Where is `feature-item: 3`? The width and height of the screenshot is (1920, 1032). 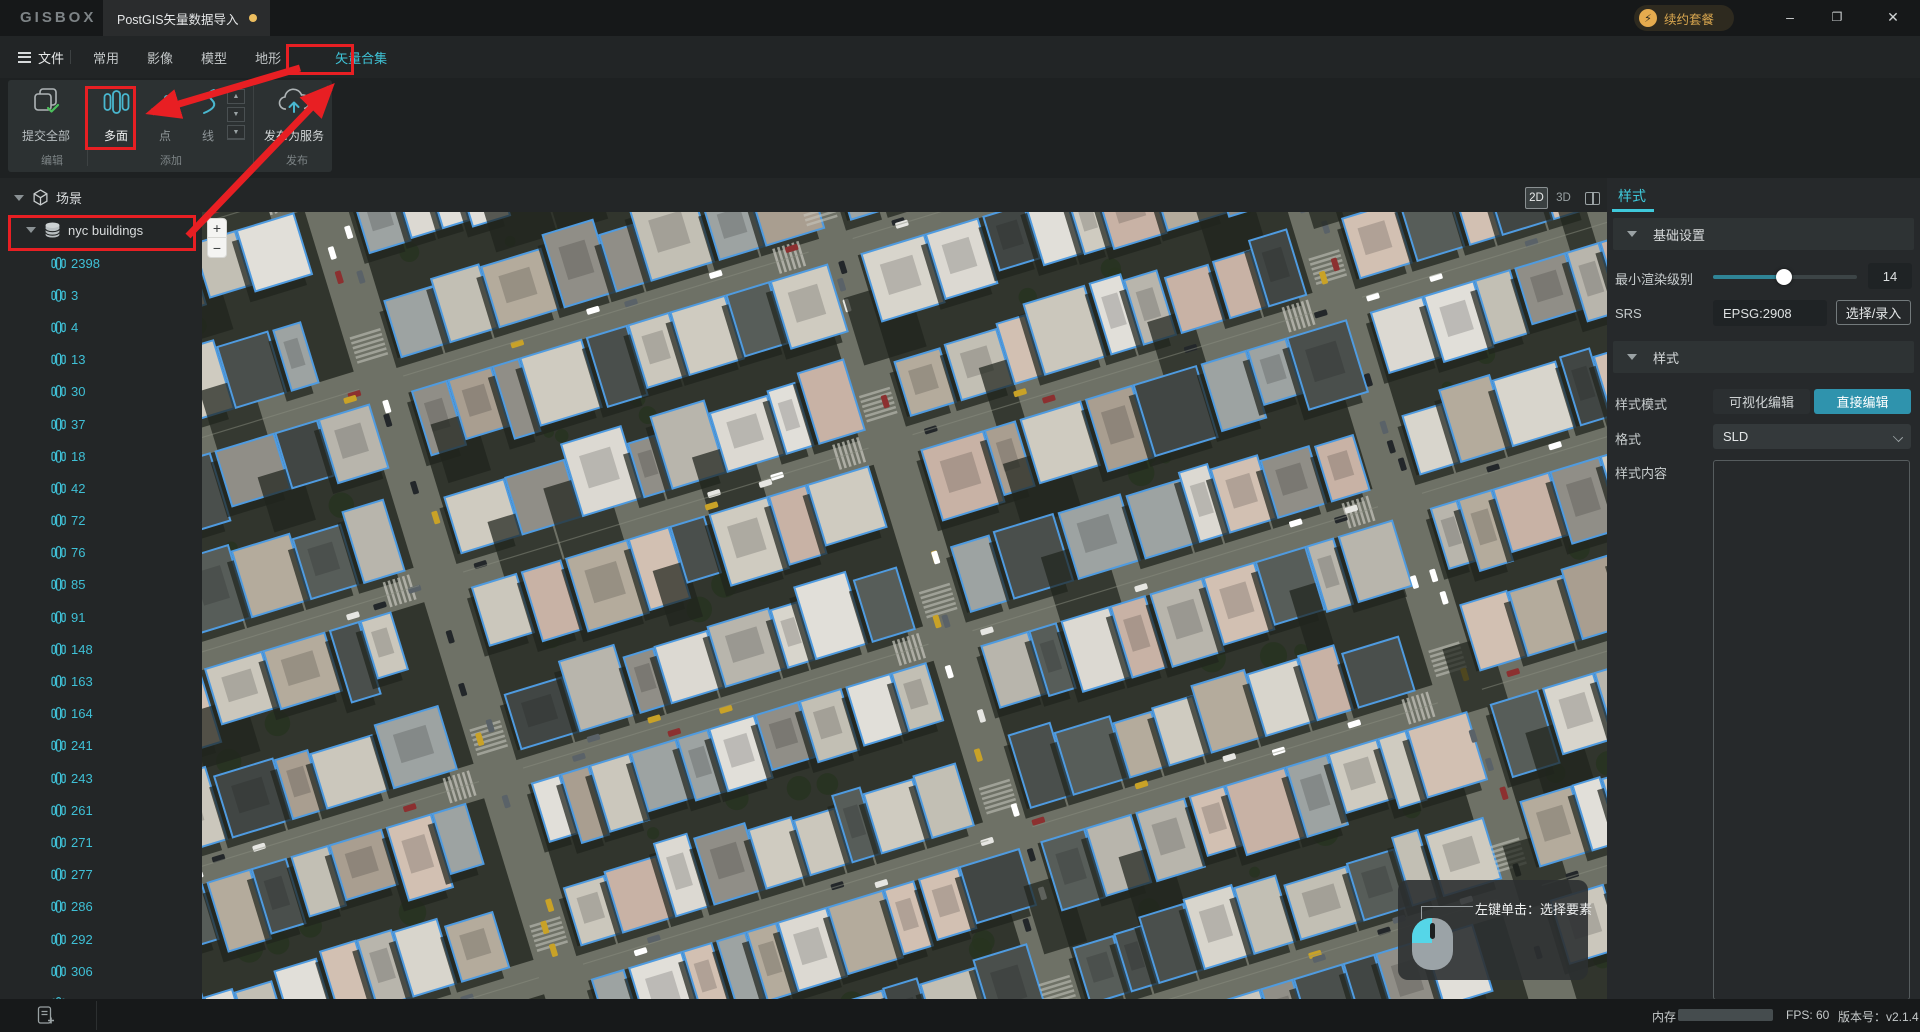 feature-item: 3 is located at coordinates (101, 295).